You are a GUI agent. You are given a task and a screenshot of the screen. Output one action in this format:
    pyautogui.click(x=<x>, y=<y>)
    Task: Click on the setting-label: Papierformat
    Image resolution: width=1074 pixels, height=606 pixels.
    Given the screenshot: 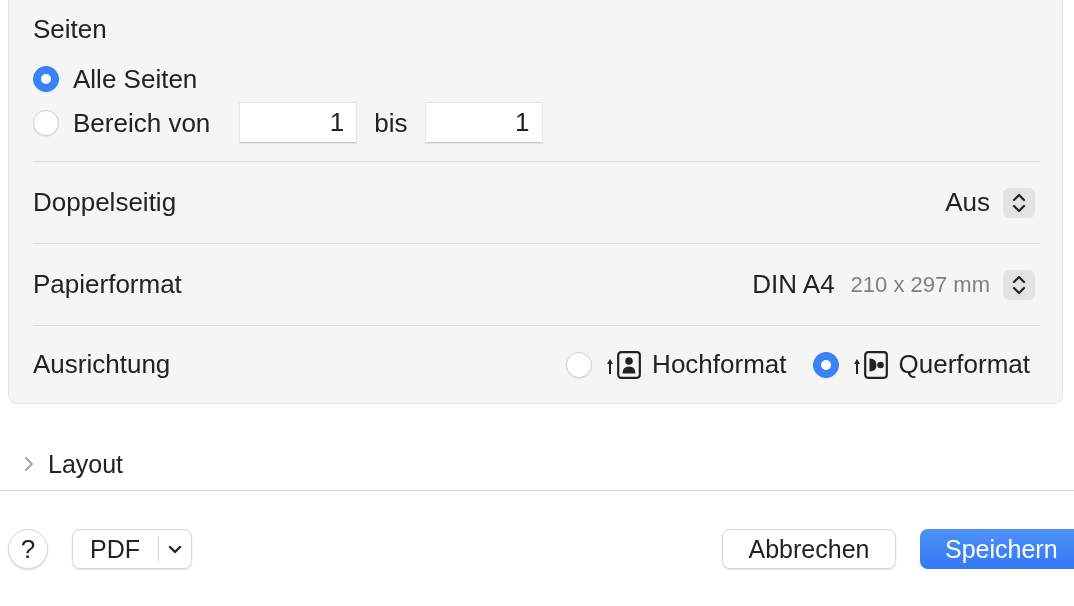 What is the action you would take?
    pyautogui.click(x=107, y=284)
    